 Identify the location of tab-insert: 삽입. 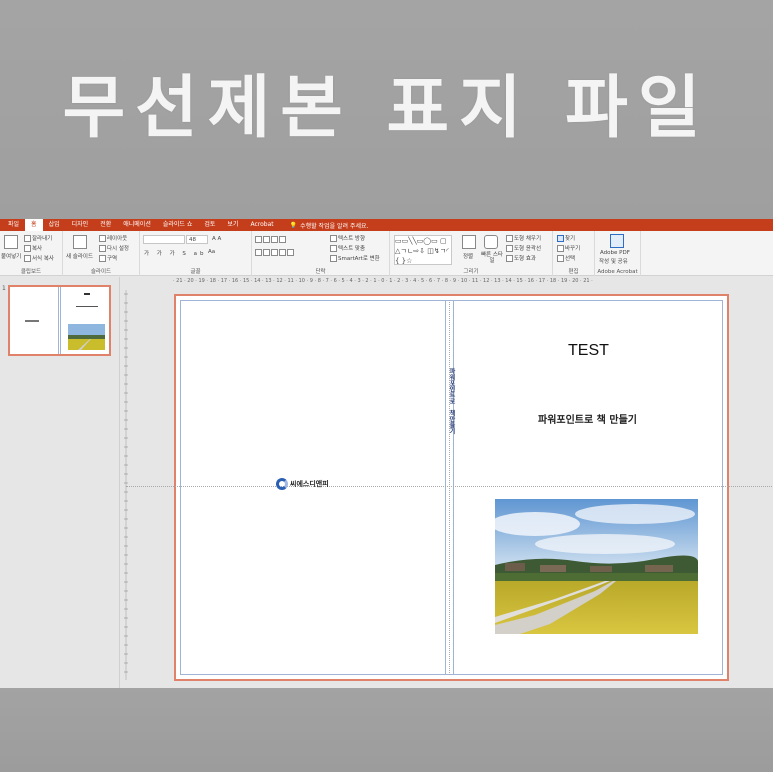
(54, 225).